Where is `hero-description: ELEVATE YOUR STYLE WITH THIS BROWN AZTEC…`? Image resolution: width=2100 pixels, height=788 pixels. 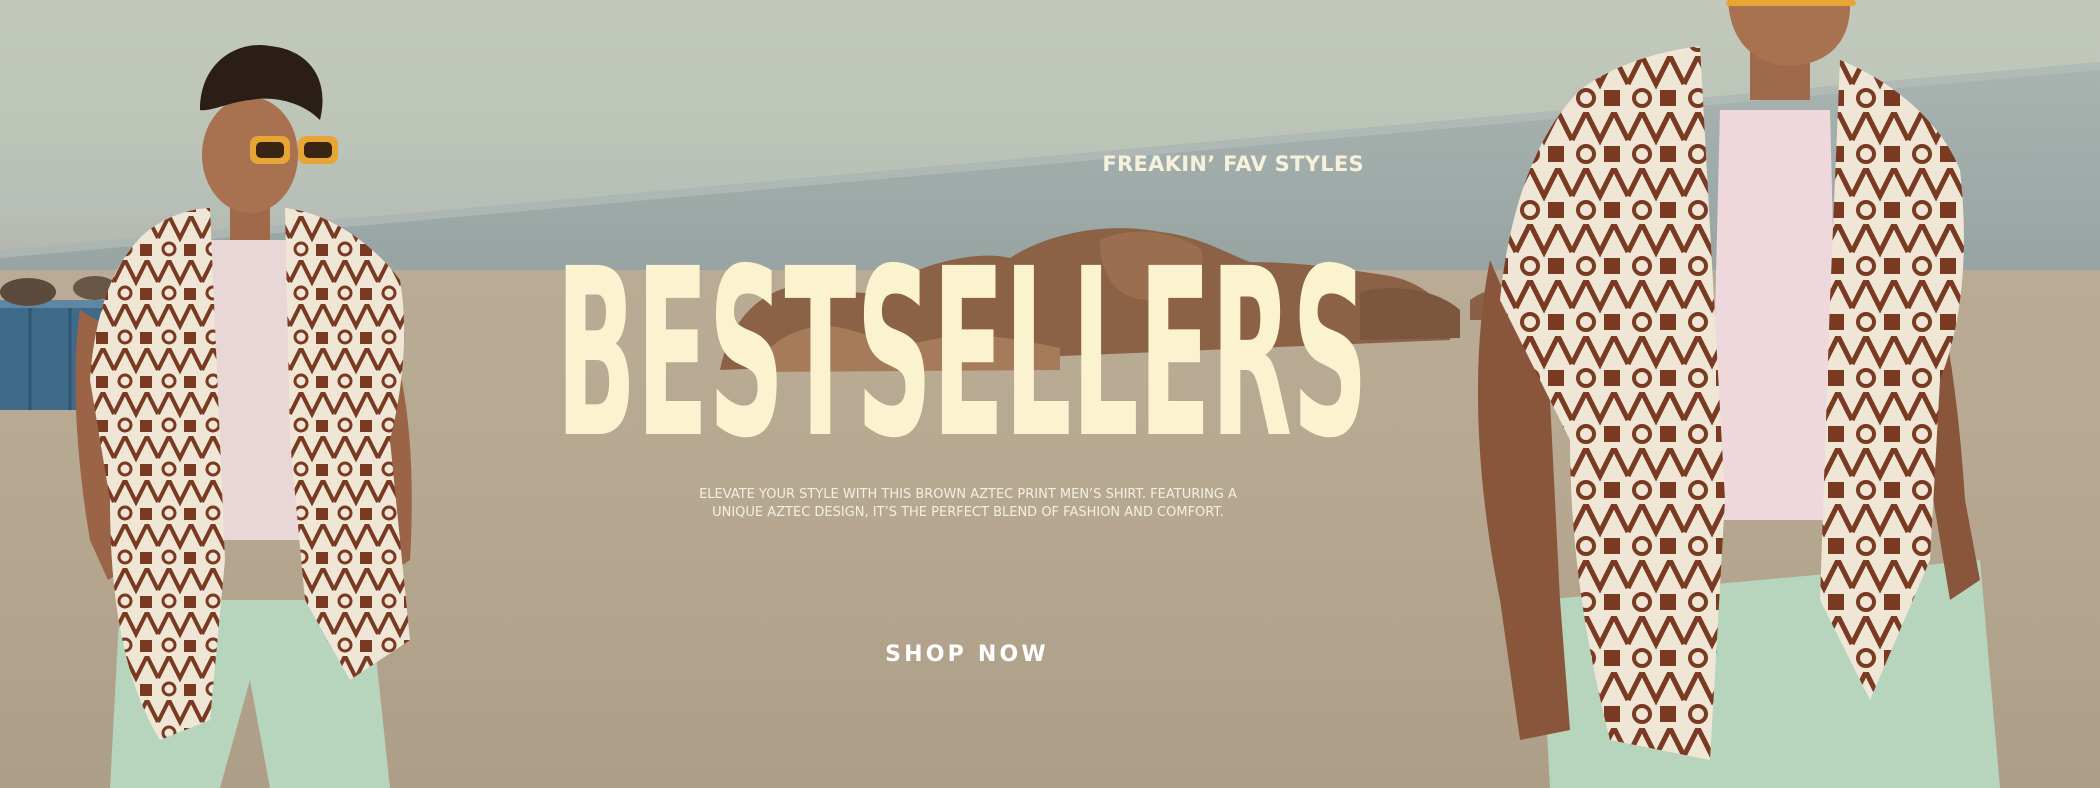
hero-description: ELEVATE YOUR STYLE WITH THIS BROWN AZTEC… is located at coordinates (968, 504).